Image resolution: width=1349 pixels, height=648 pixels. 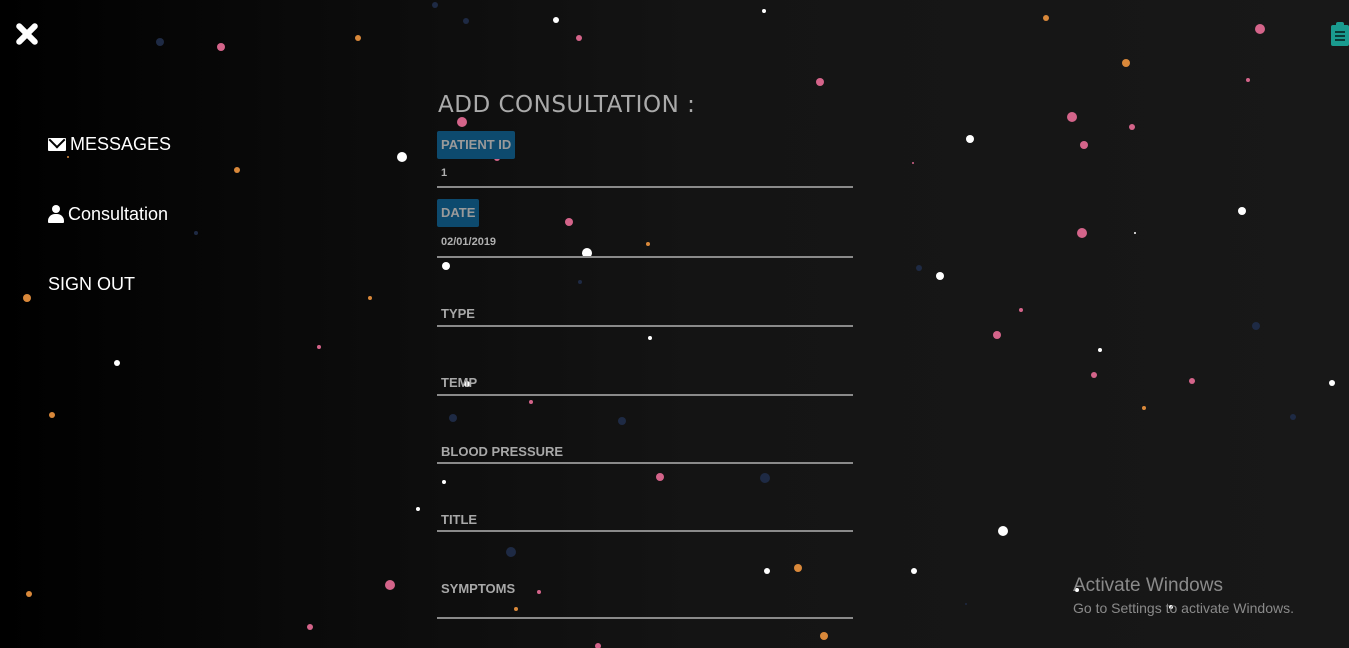 What do you see at coordinates (478, 588) in the screenshot?
I see `symptoms-label: SYMPTOMS` at bounding box center [478, 588].